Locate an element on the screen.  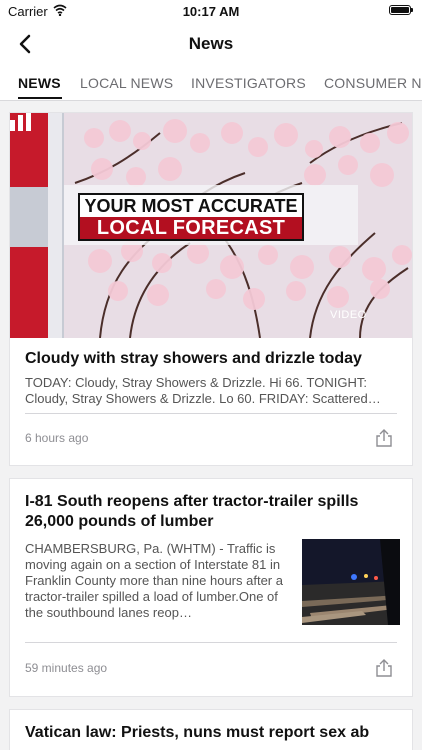
status-bar: Carrier 10:17 AM is located at coordinates (211, 11).